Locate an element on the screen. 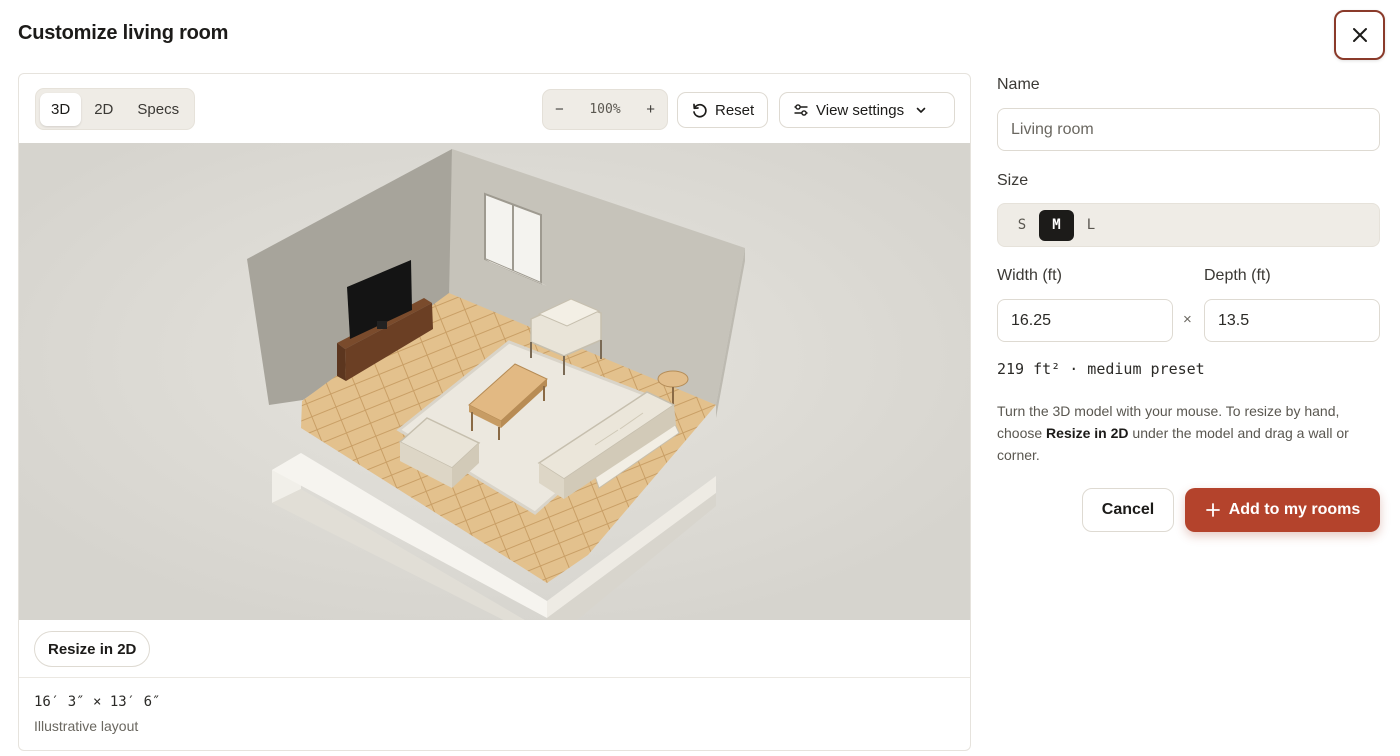 Image resolution: width=1400 pixels, height=756 pixels. resize-in-2d-button: Resize in 2D is located at coordinates (92, 649).